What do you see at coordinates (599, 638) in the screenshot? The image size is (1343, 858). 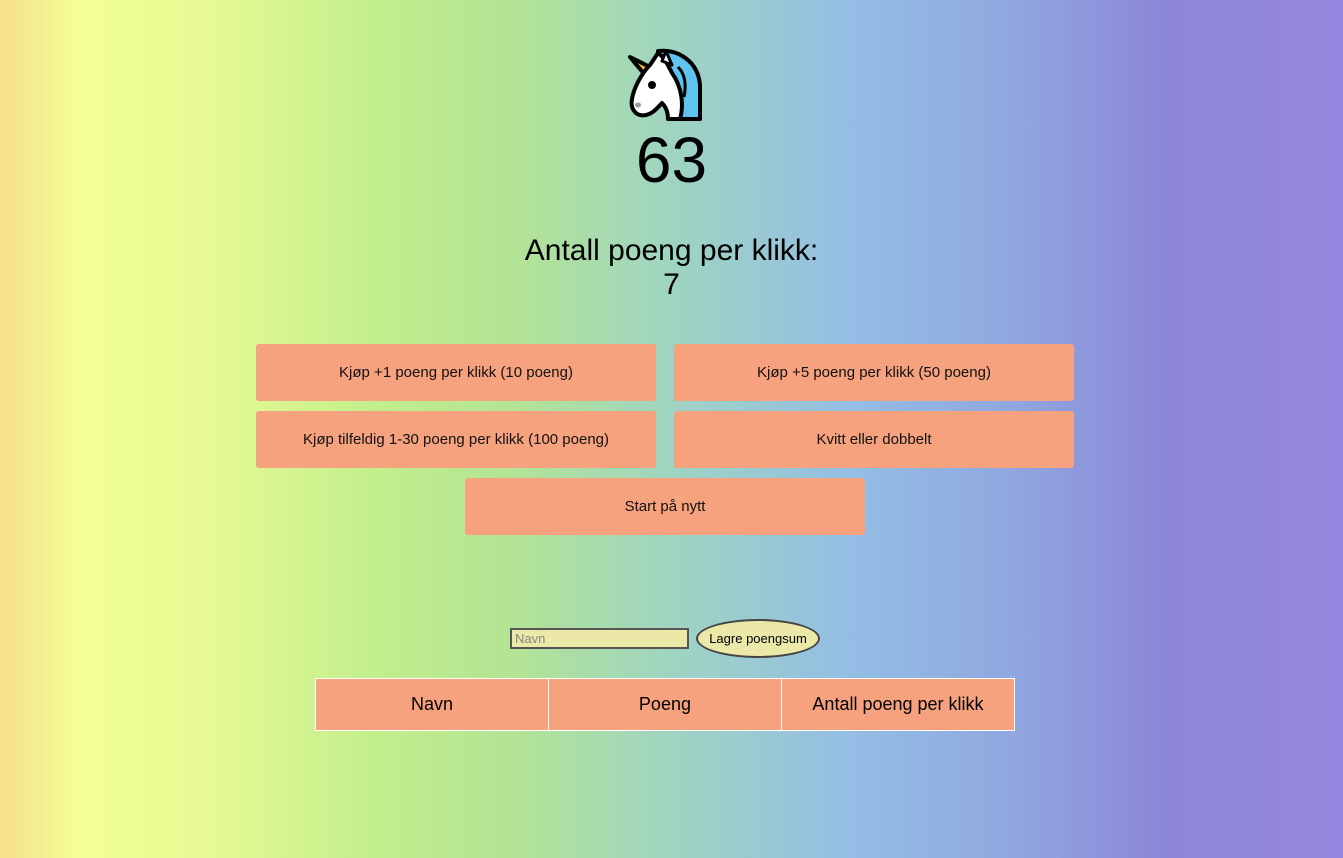 I see `name-input` at bounding box center [599, 638].